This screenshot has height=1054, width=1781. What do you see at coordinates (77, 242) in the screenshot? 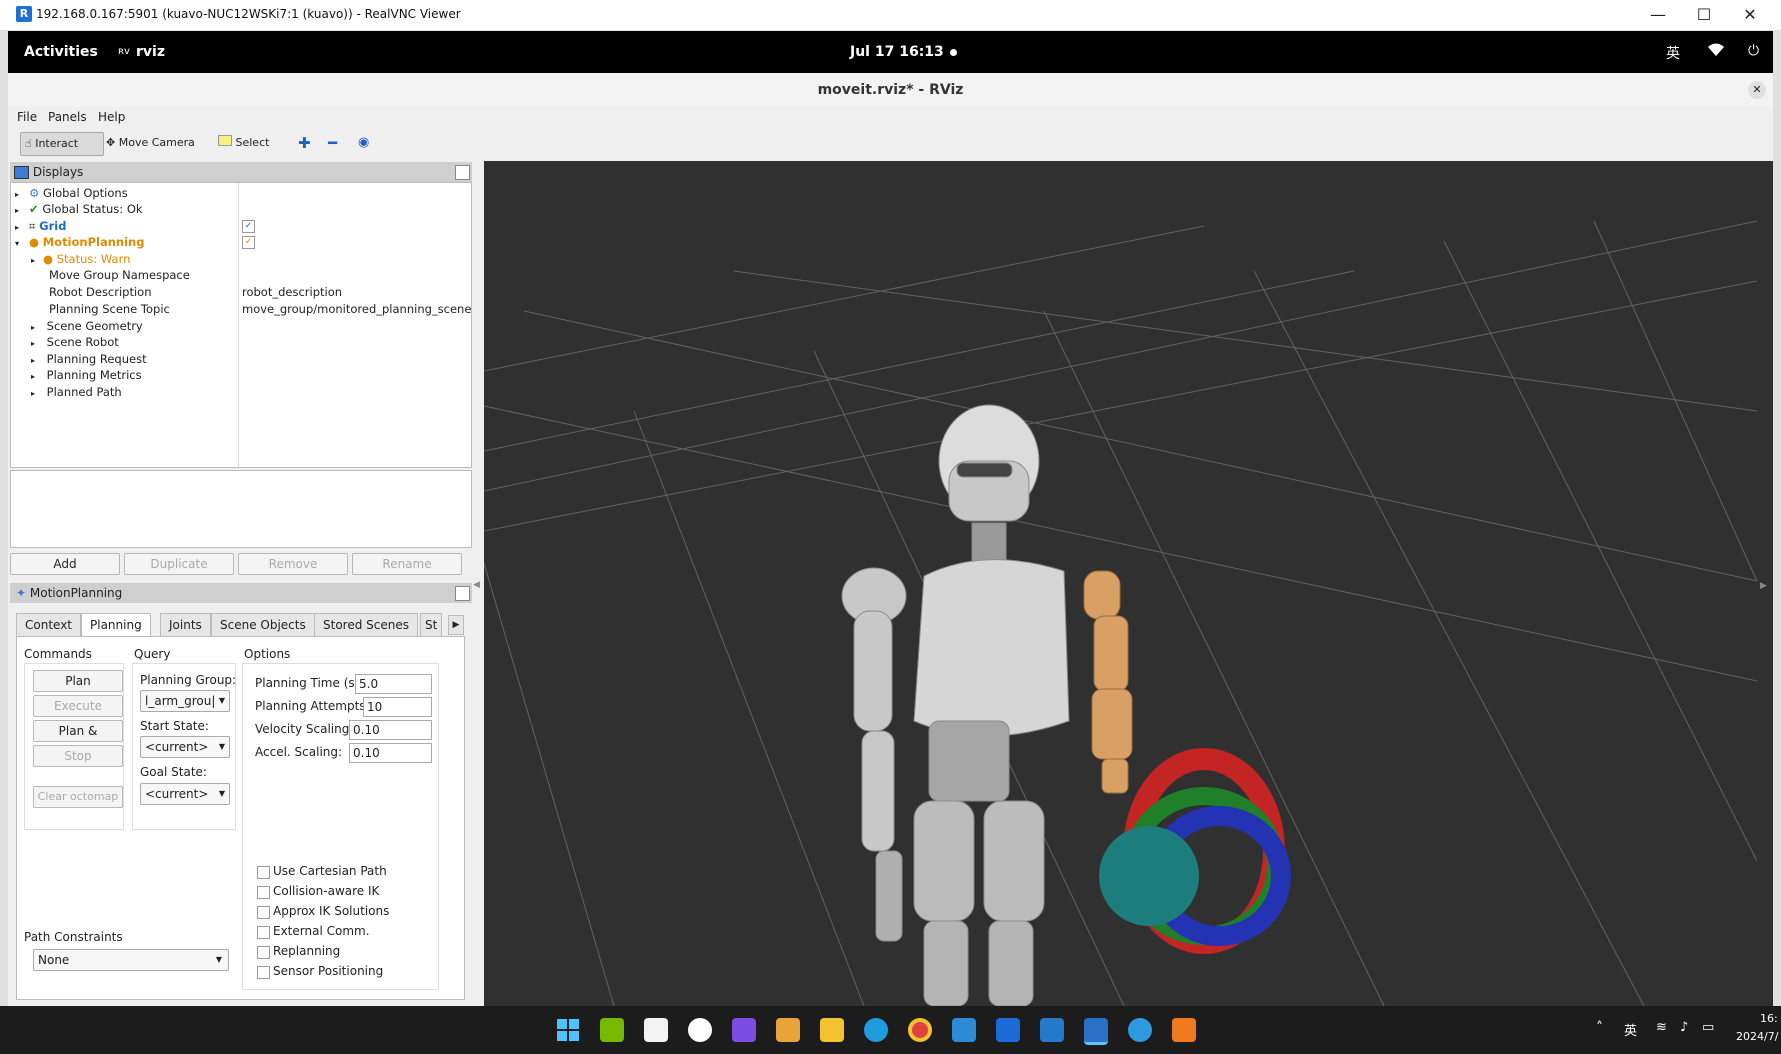
I see `tree-row-motionplanning: ▾ ● MotionPlanning` at bounding box center [77, 242].